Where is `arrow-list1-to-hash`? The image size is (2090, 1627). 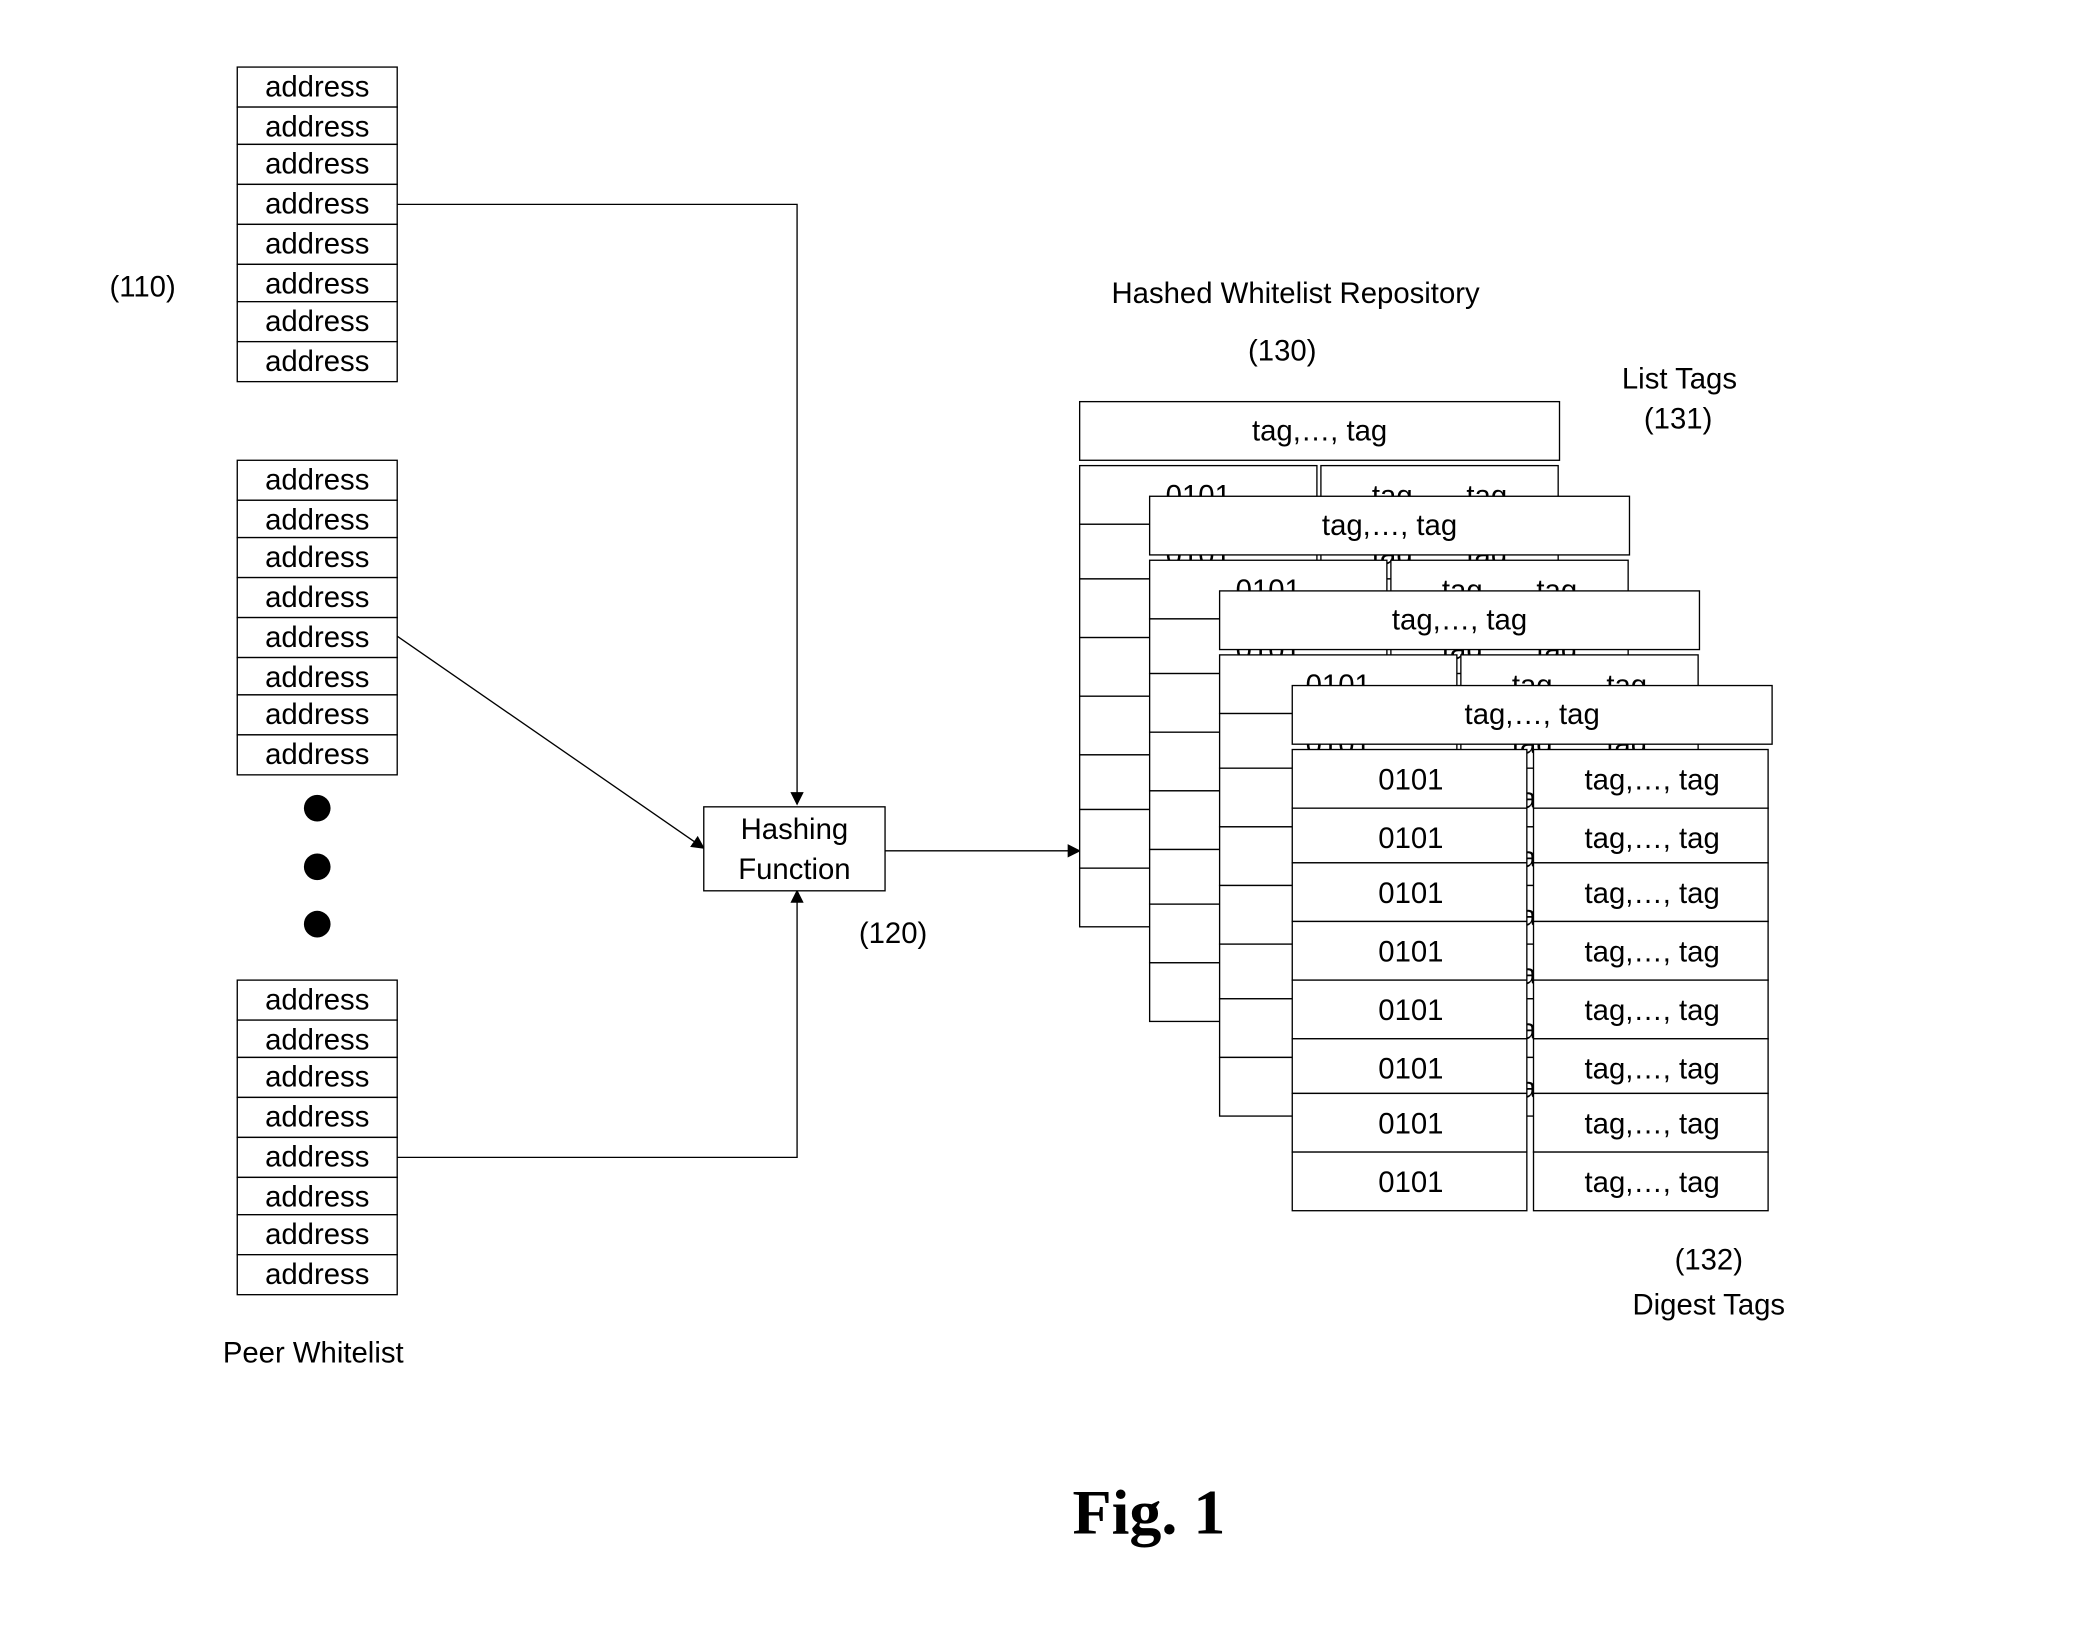 arrow-list1-to-hash is located at coordinates (600, 504).